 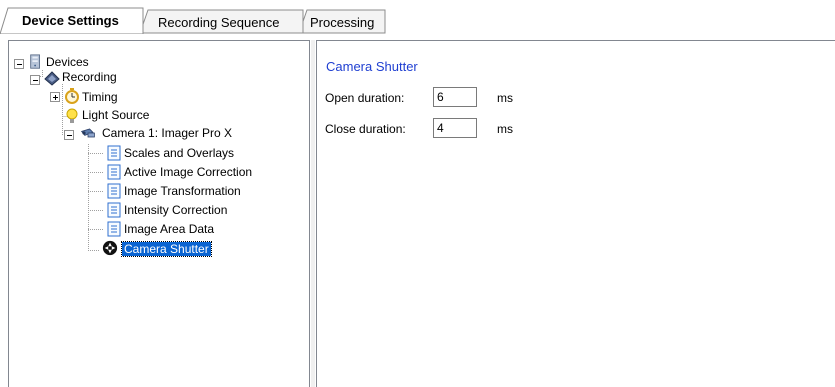 What do you see at coordinates (188, 172) in the screenshot?
I see `tree-node-active-correction: Active Image Correction` at bounding box center [188, 172].